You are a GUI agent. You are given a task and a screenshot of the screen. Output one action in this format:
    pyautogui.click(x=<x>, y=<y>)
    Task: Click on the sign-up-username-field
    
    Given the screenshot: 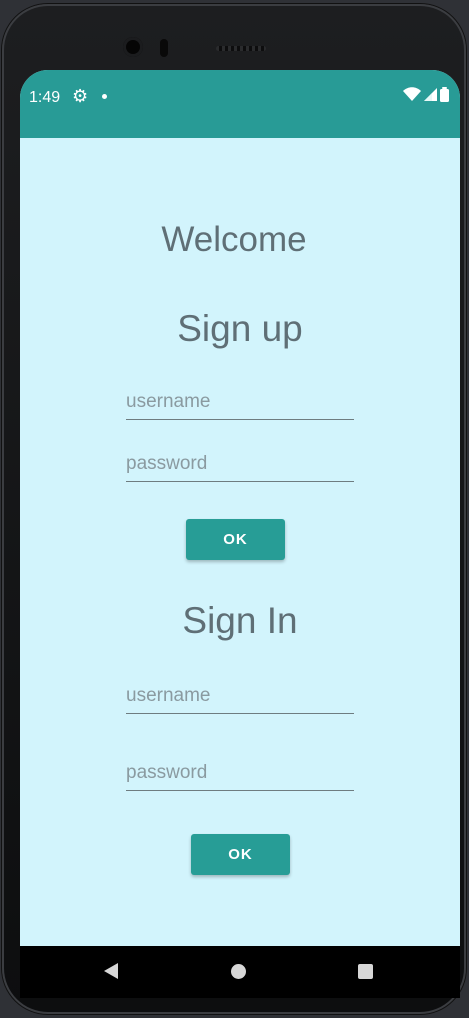 What is the action you would take?
    pyautogui.click(x=240, y=402)
    